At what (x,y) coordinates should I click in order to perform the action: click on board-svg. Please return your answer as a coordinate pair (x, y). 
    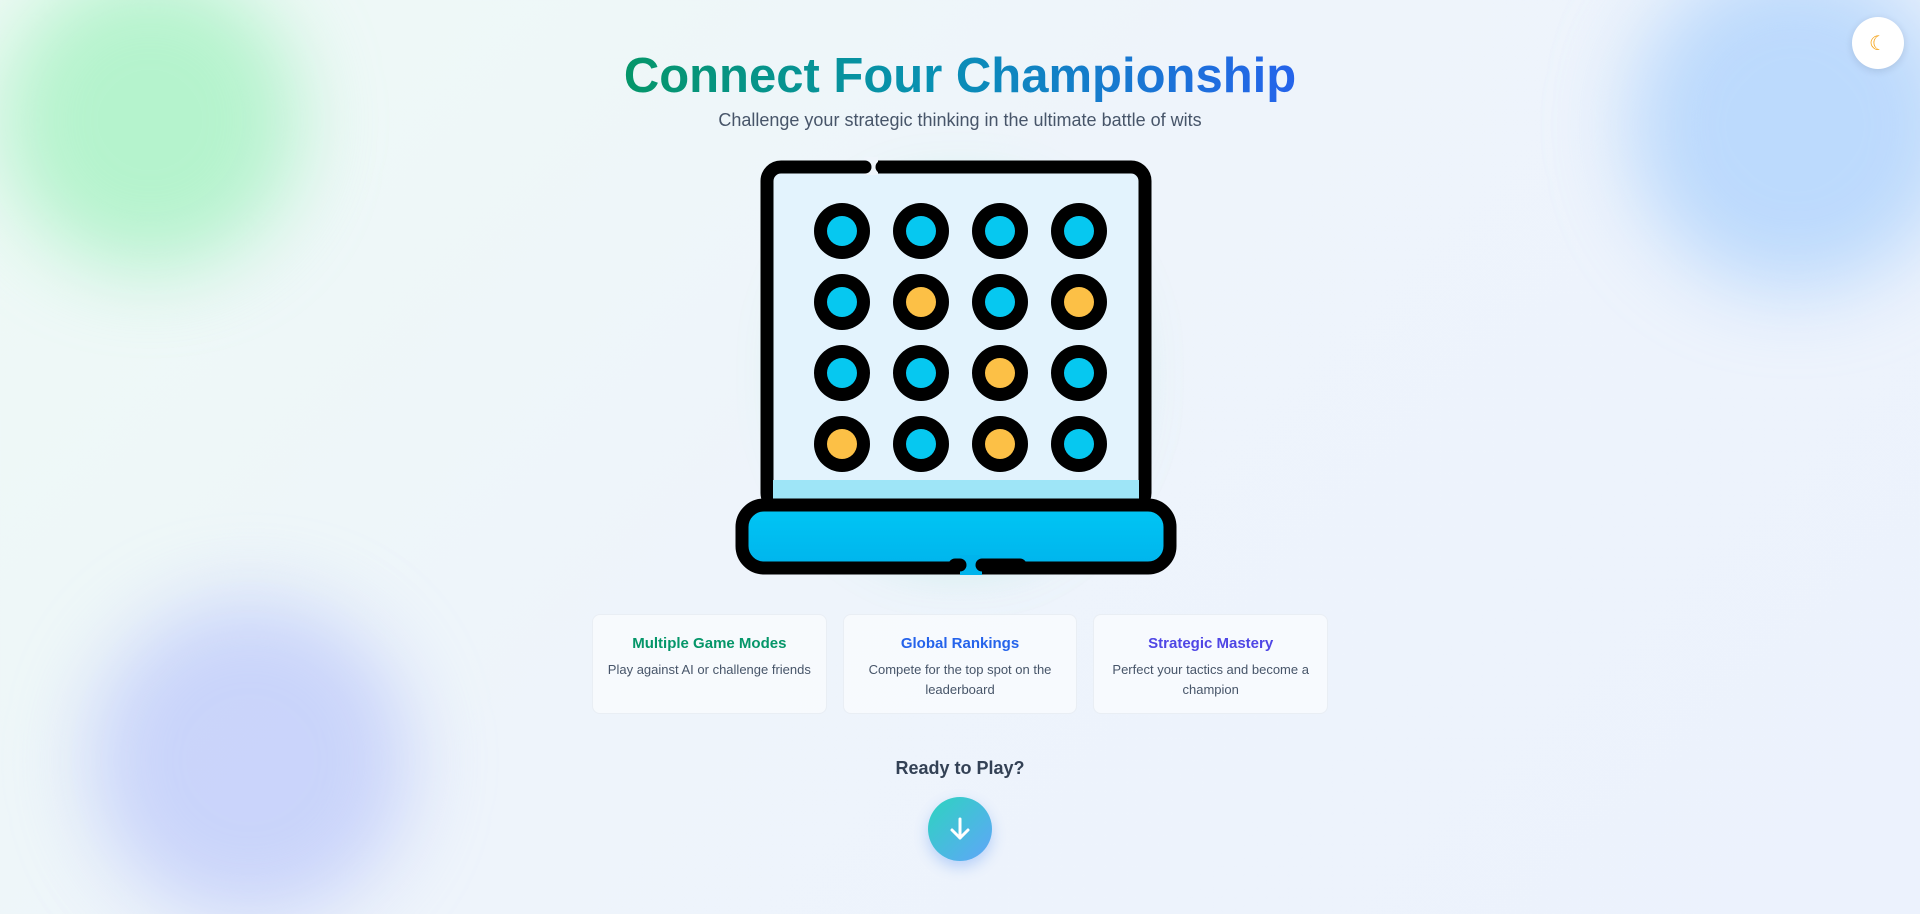
    Looking at the image, I should click on (956, 366).